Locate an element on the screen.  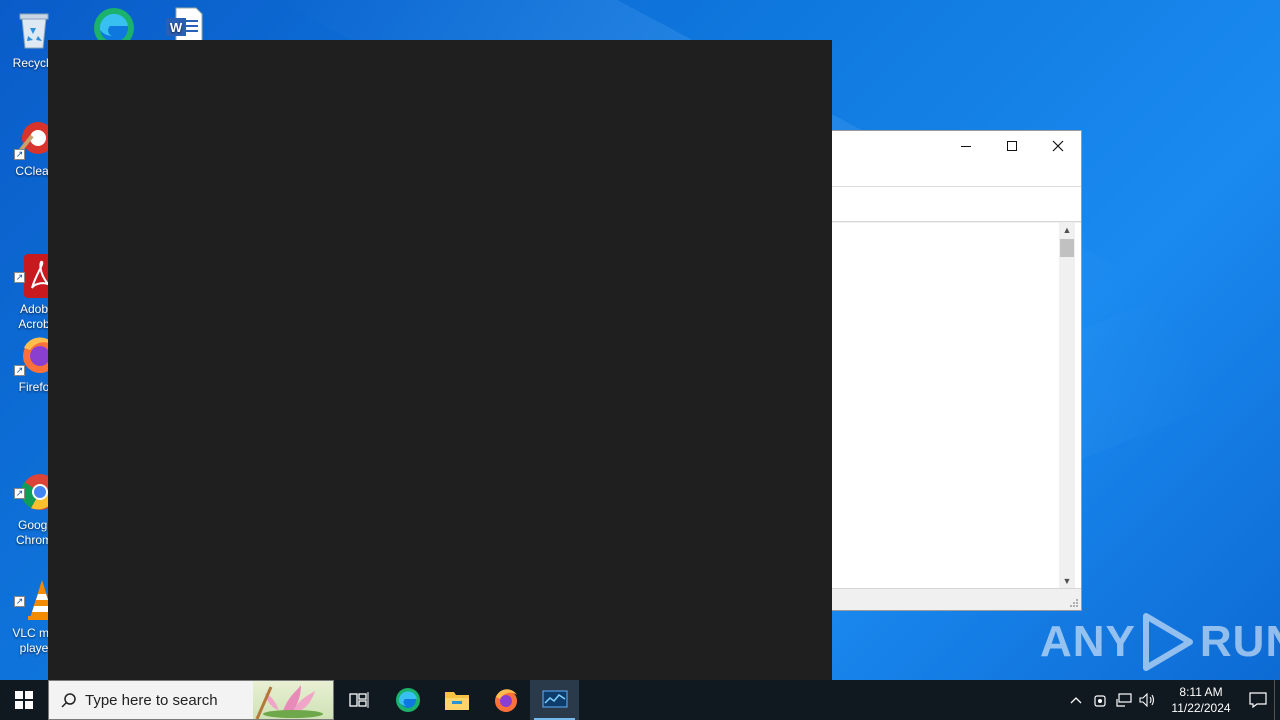
show-hidden-icons-chevron-icon is located at coordinates (1076, 700).